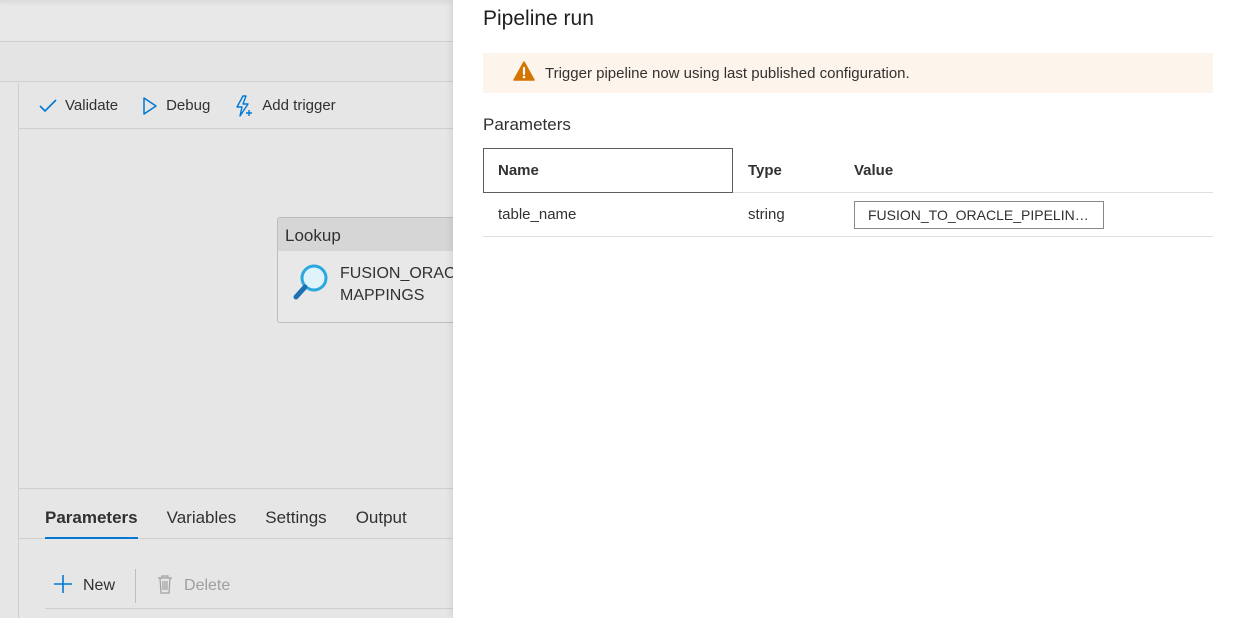  I want to click on table-header-row: Name Type Value, so click(848, 170).